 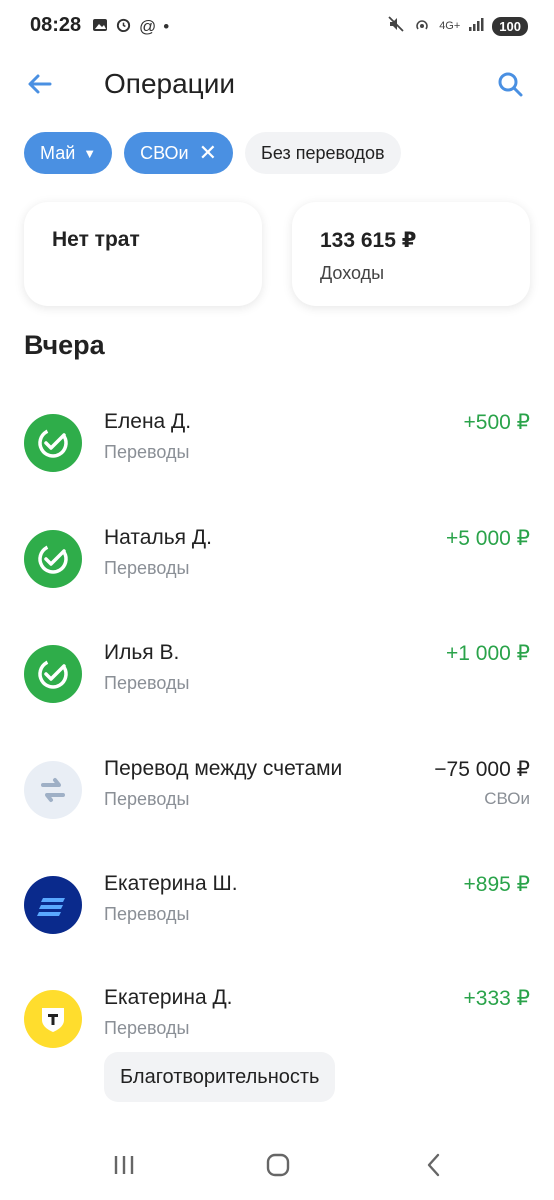 What do you see at coordinates (487, 653) in the screenshot?
I see `transaction-amount: +1 000 ₽` at bounding box center [487, 653].